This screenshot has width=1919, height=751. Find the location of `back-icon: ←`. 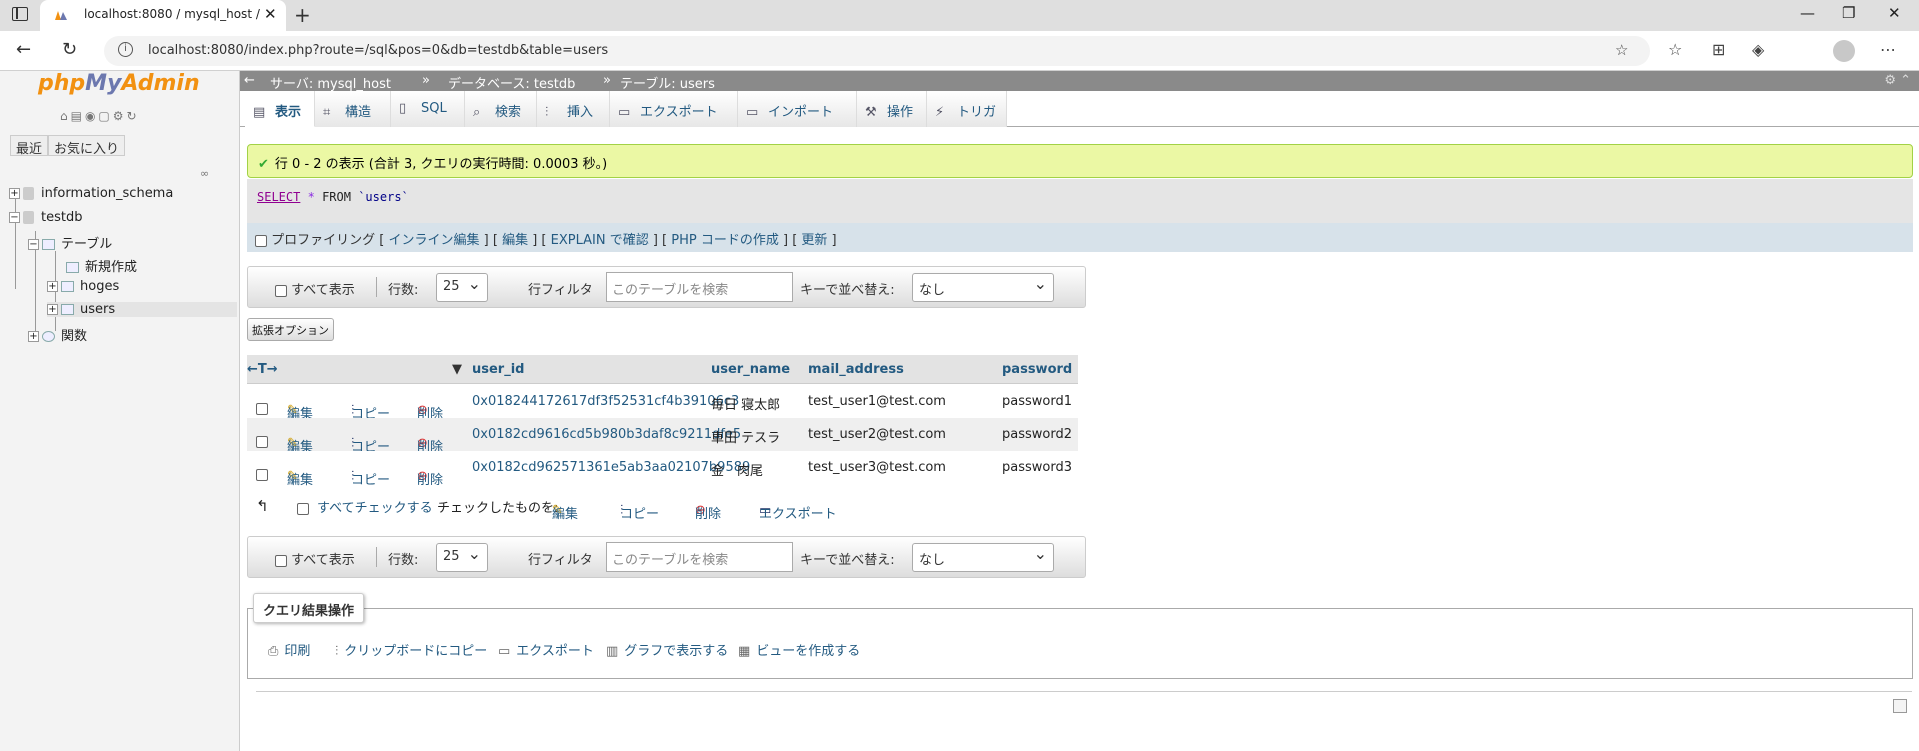

back-icon: ← is located at coordinates (23, 49).